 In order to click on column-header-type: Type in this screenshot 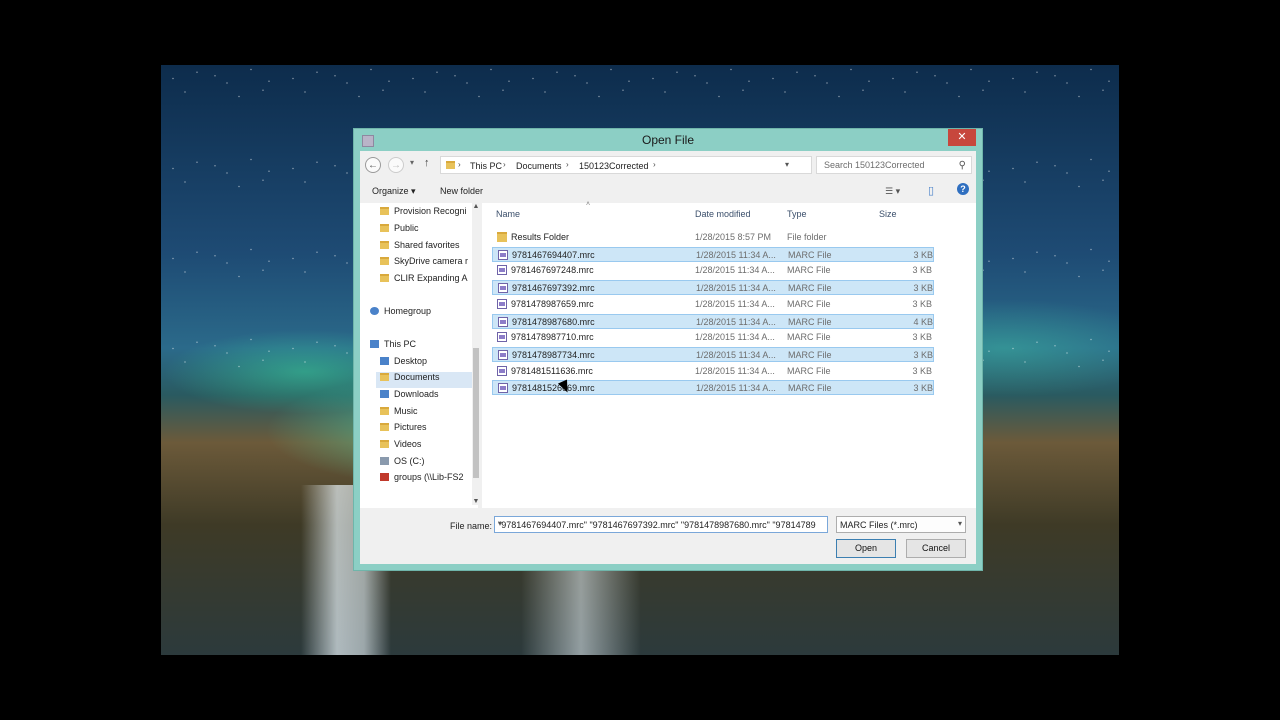, I will do `click(797, 214)`.